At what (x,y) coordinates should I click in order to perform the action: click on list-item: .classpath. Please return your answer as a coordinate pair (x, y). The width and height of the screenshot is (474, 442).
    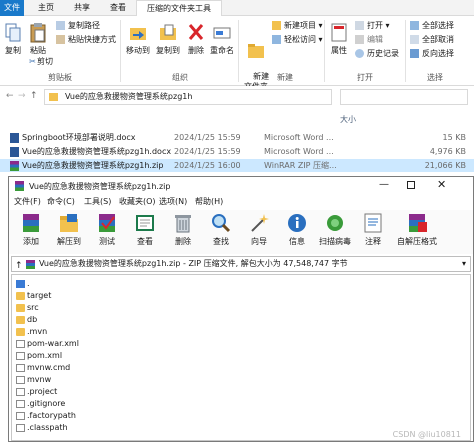
    Looking at the image, I should click on (42, 427).